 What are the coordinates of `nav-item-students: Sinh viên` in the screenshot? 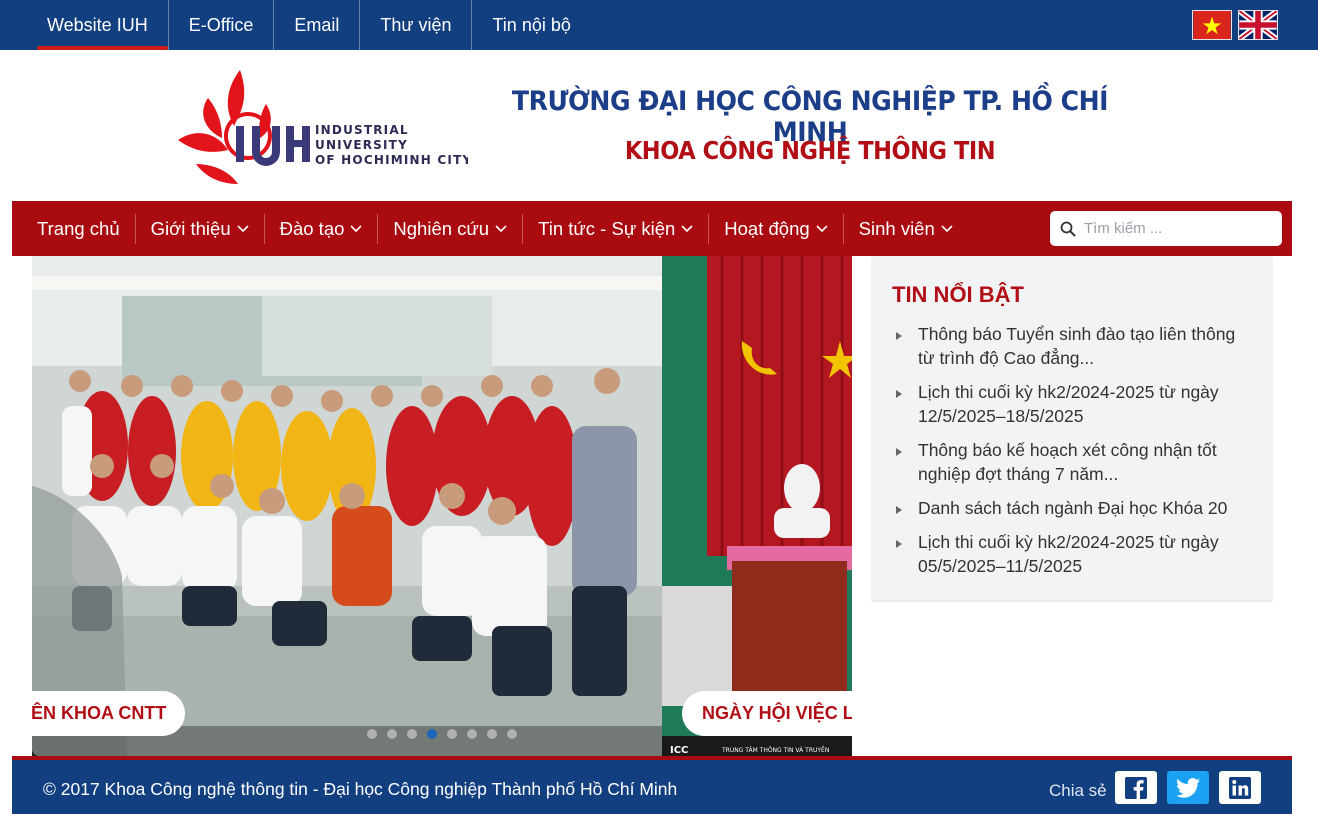 It's located at (905, 228).